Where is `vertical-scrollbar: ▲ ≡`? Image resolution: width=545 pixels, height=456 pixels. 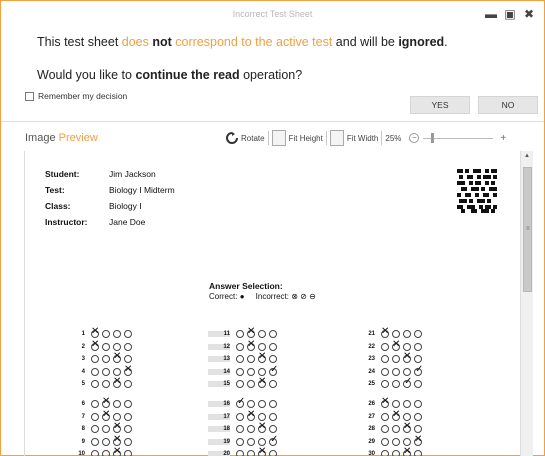 vertical-scrollbar: ▲ ≡ is located at coordinates (526, 303).